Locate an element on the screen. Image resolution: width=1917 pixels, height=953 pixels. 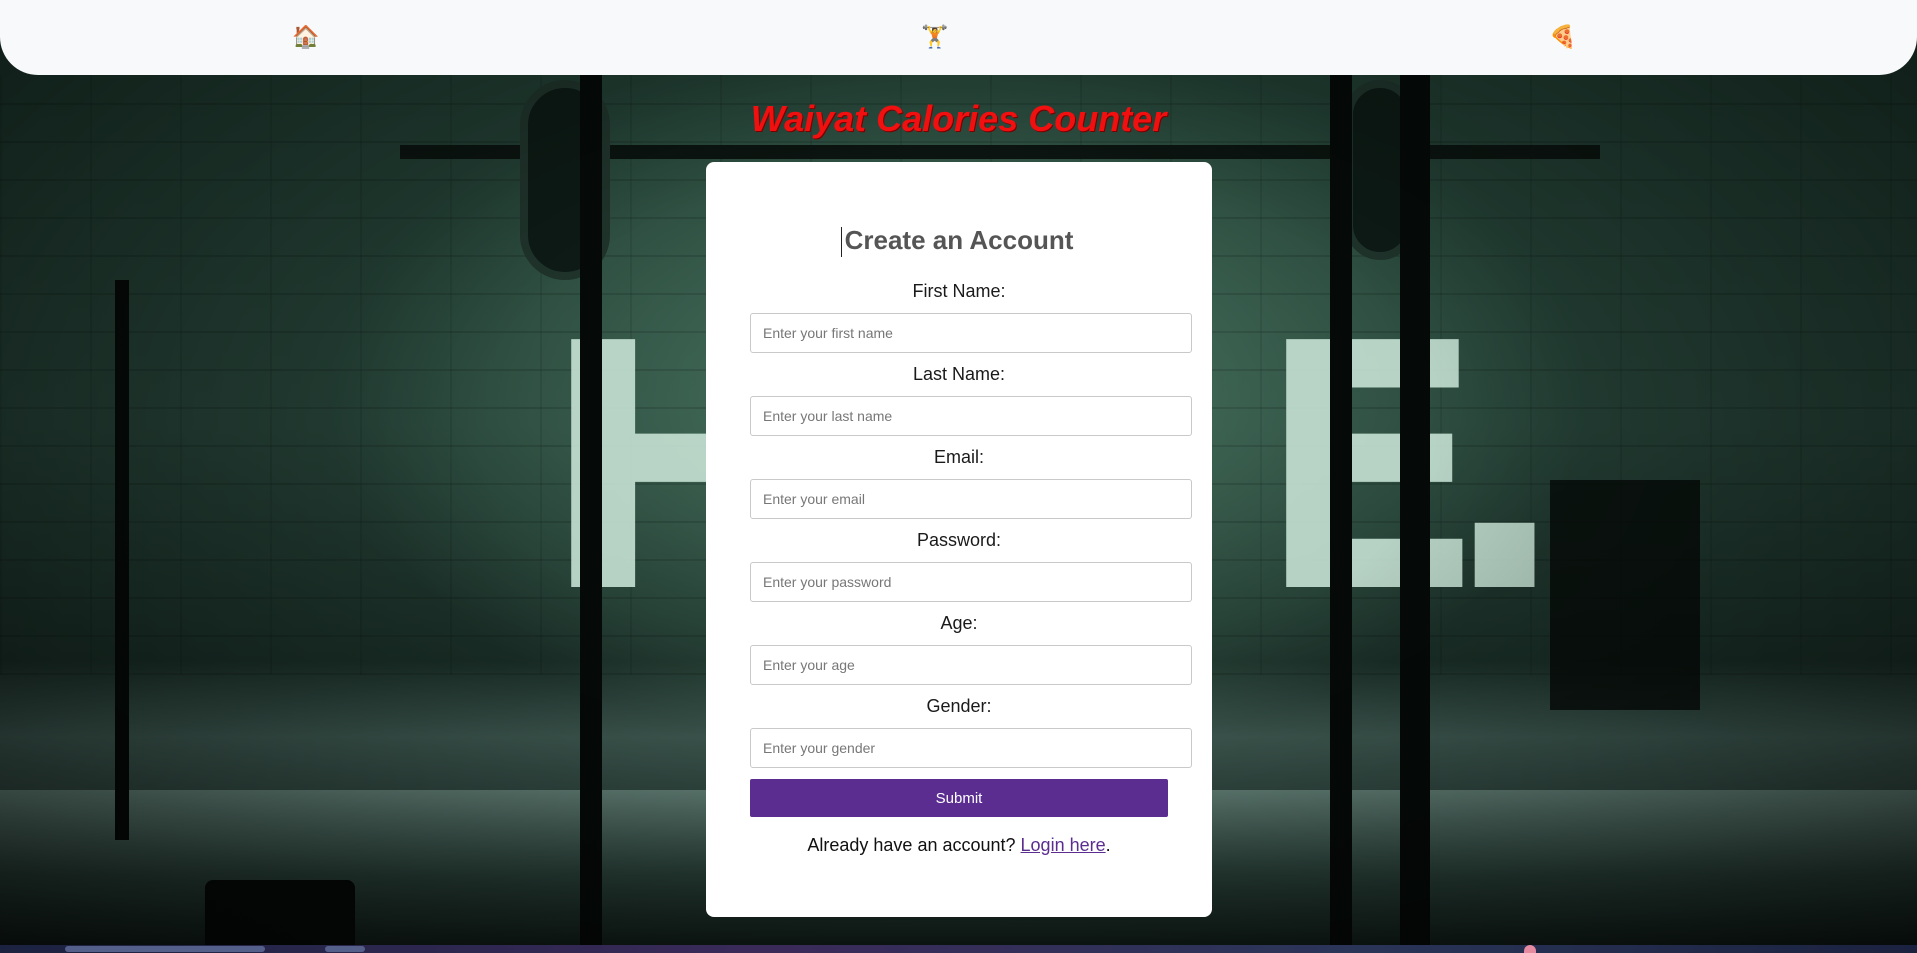
last-name-input is located at coordinates (971, 416).